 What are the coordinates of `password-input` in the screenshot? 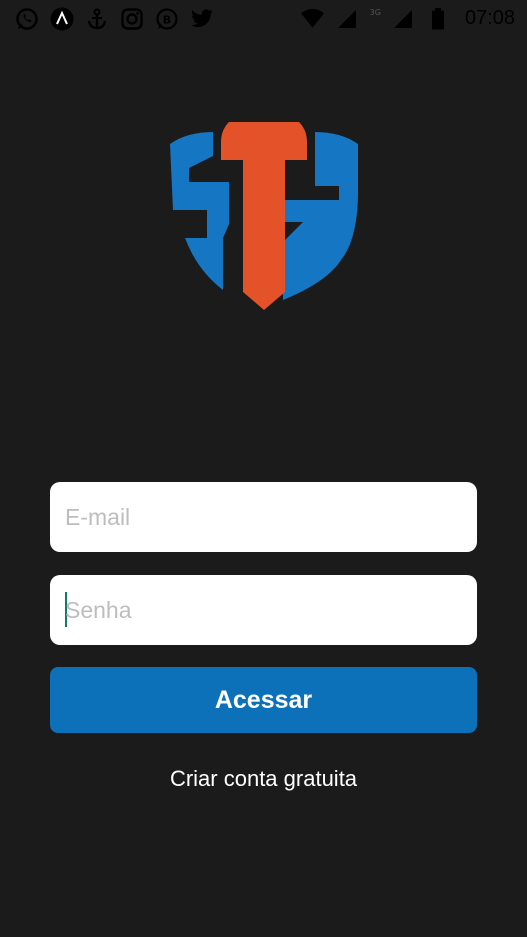 It's located at (265, 610).